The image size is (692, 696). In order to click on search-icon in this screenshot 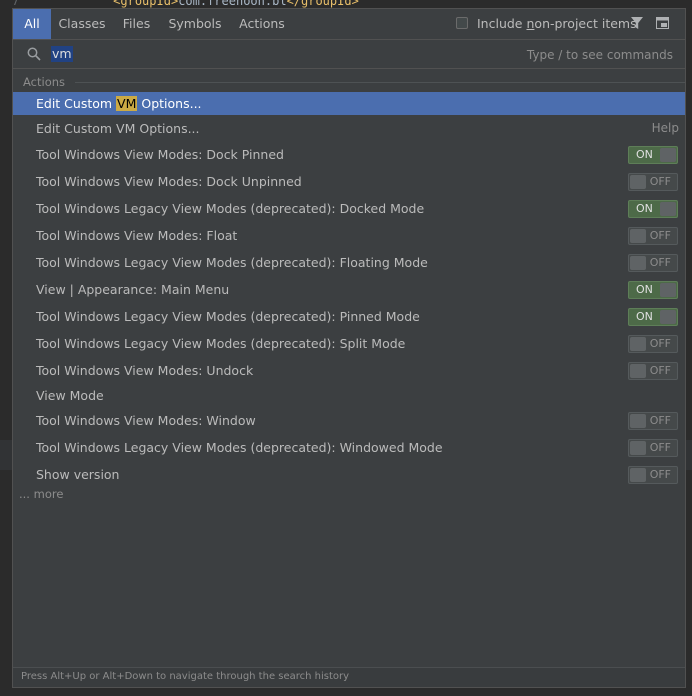, I will do `click(34, 54)`.